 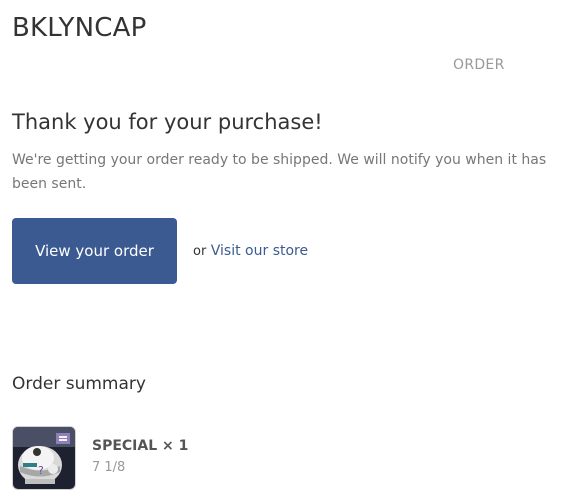 I want to click on order-label: ORDER, so click(x=479, y=65).